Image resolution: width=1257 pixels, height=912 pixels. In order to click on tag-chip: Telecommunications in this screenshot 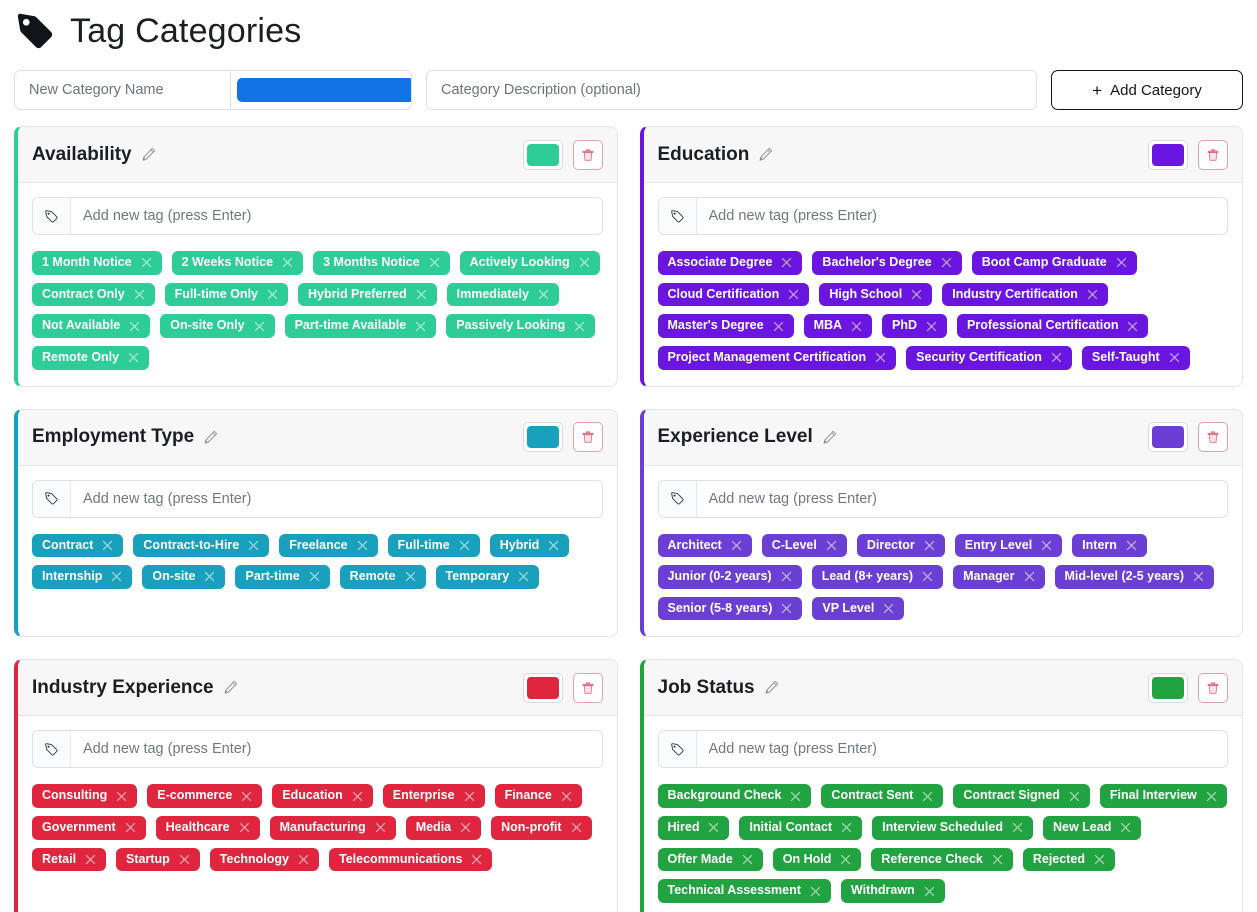, I will do `click(411, 859)`.